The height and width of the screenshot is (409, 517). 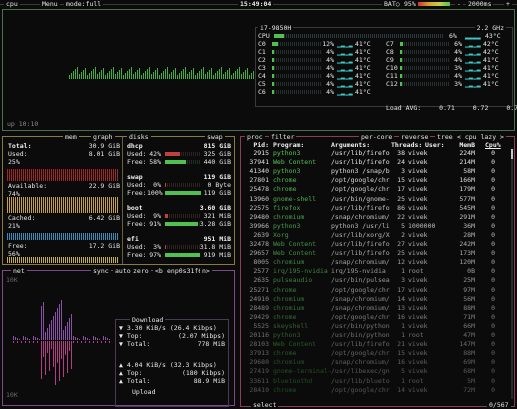 I want to click on process-row: 2915 python3/usr/lib/firefo 38 vivek 224M 0, so click(x=378, y=153).